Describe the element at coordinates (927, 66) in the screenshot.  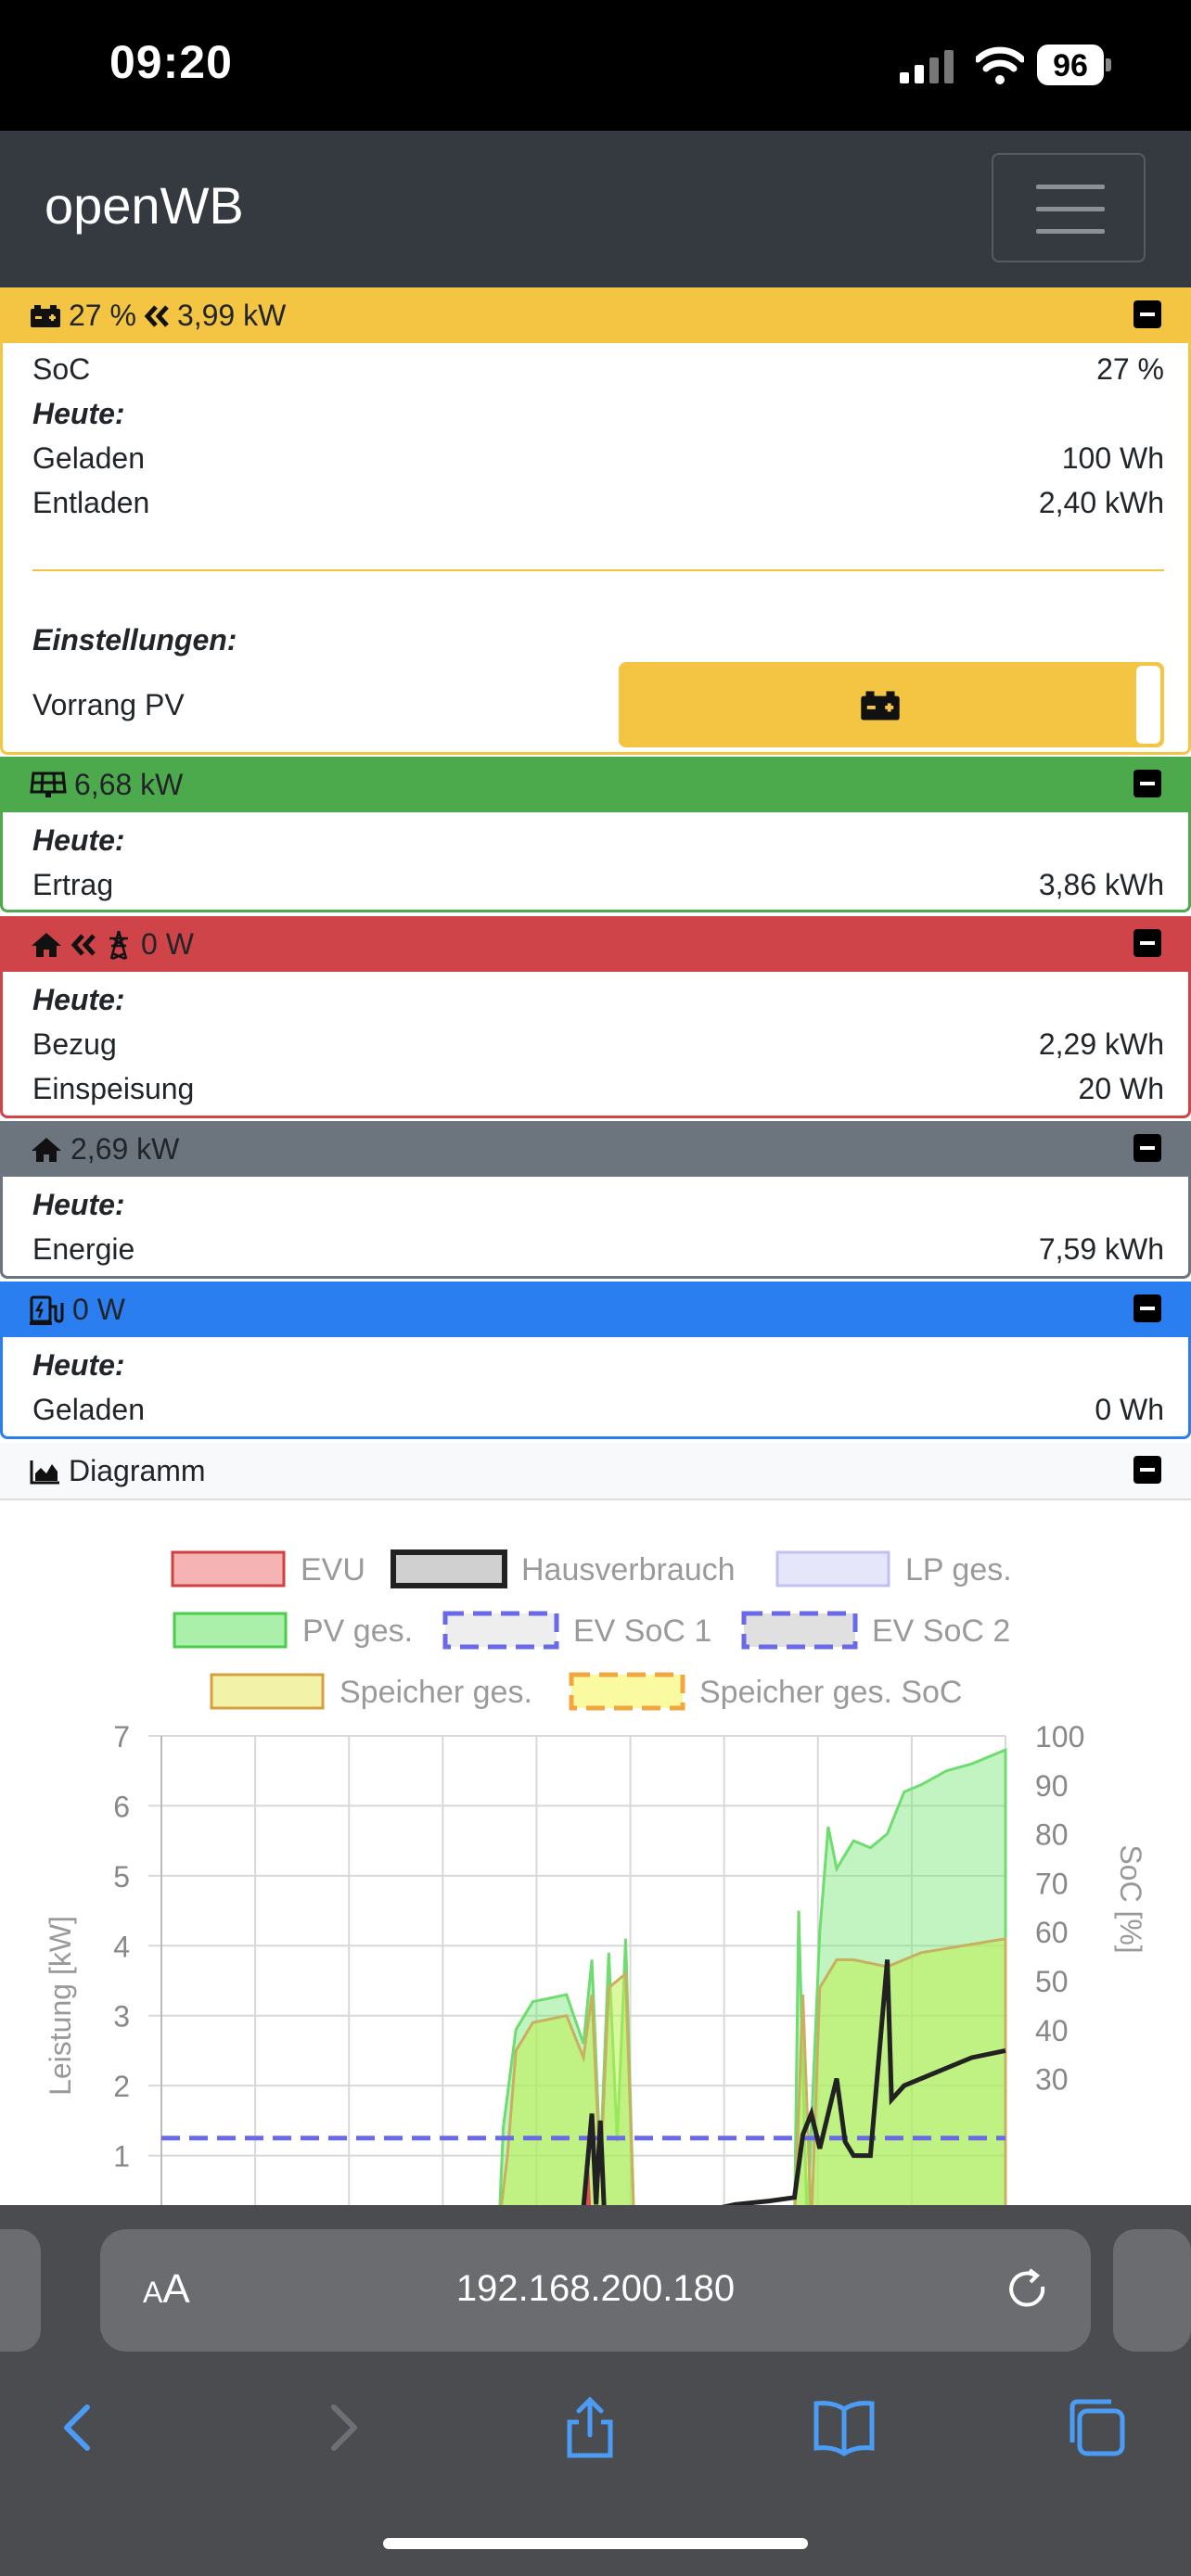
I see `cellular-signal-icon` at that location.